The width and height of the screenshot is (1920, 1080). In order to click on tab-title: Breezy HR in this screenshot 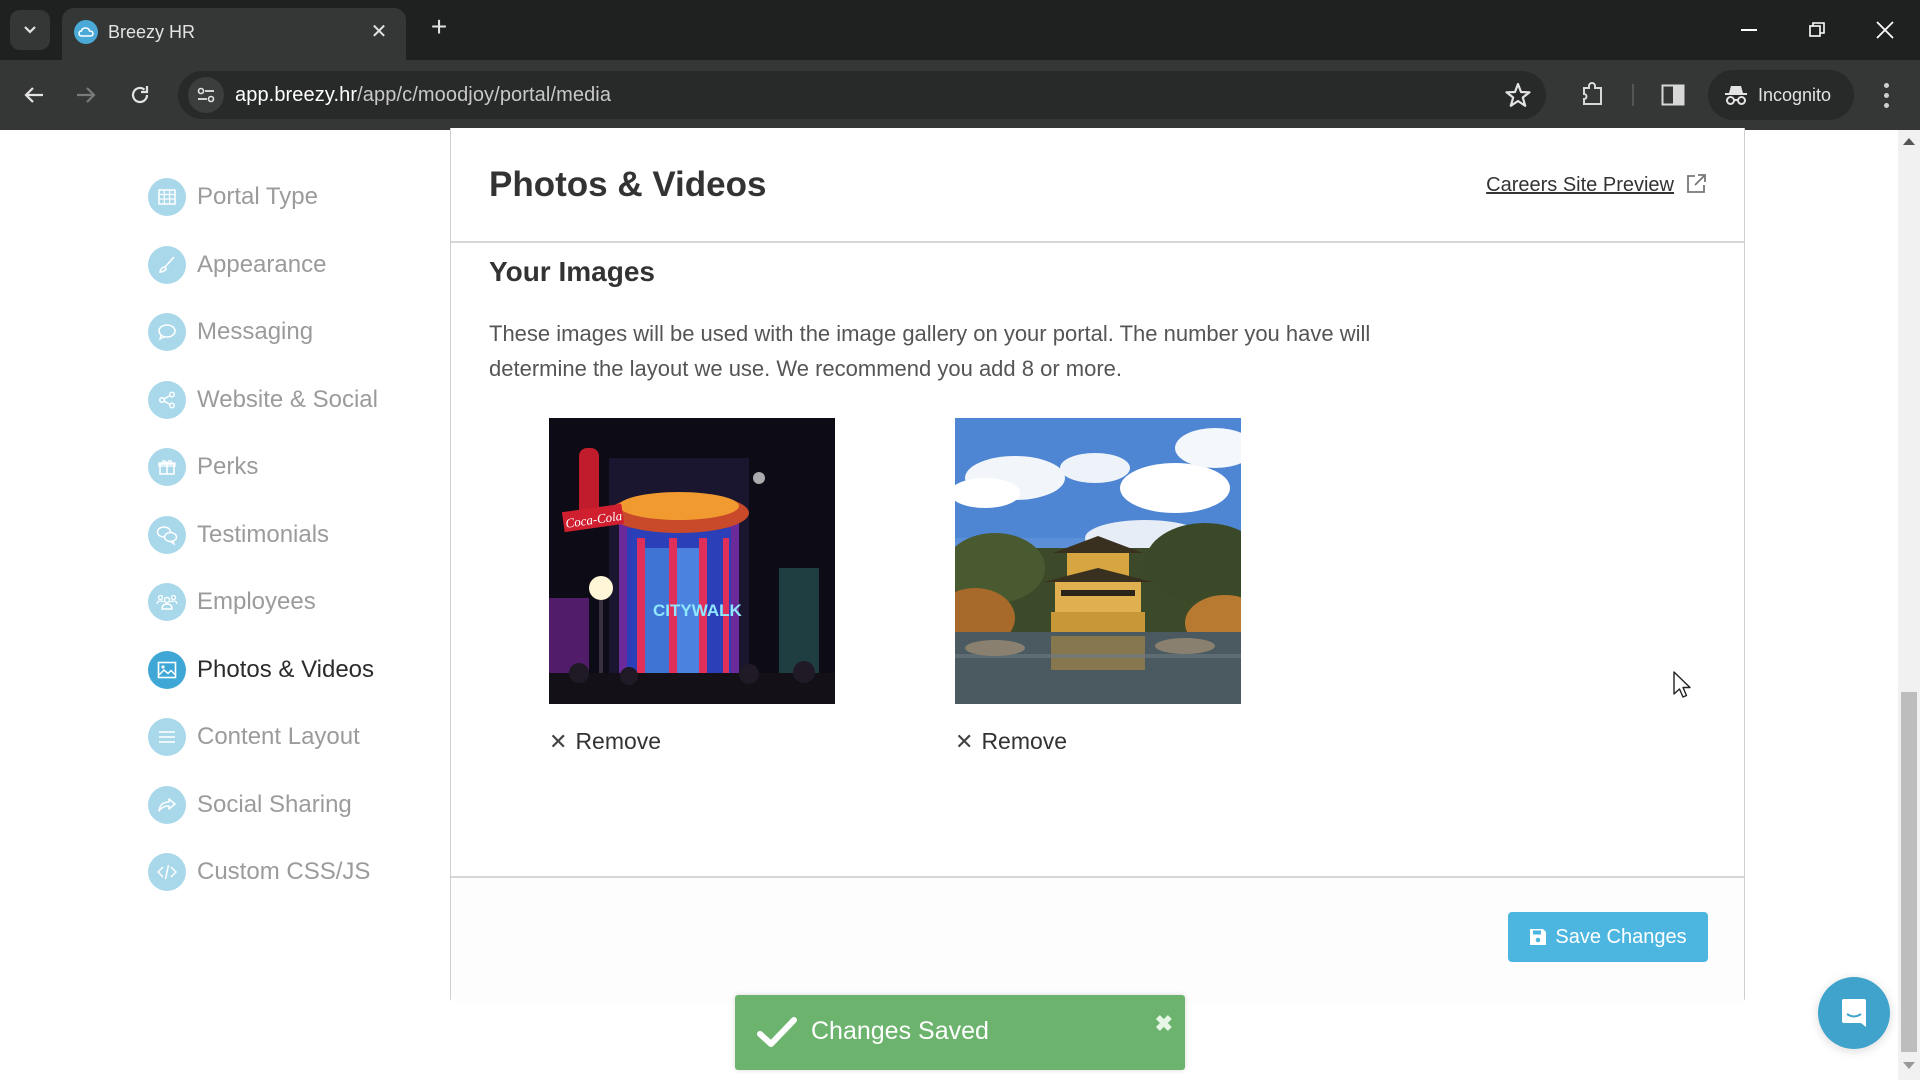, I will do `click(152, 32)`.